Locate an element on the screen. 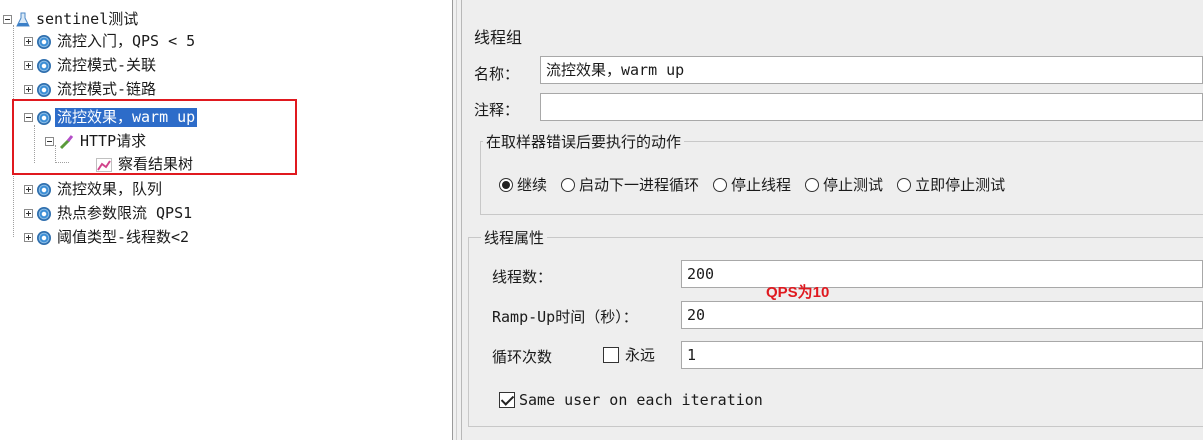 The image size is (1203, 440). tree-item-thread-group: 流控模式-链路 is located at coordinates (91, 89).